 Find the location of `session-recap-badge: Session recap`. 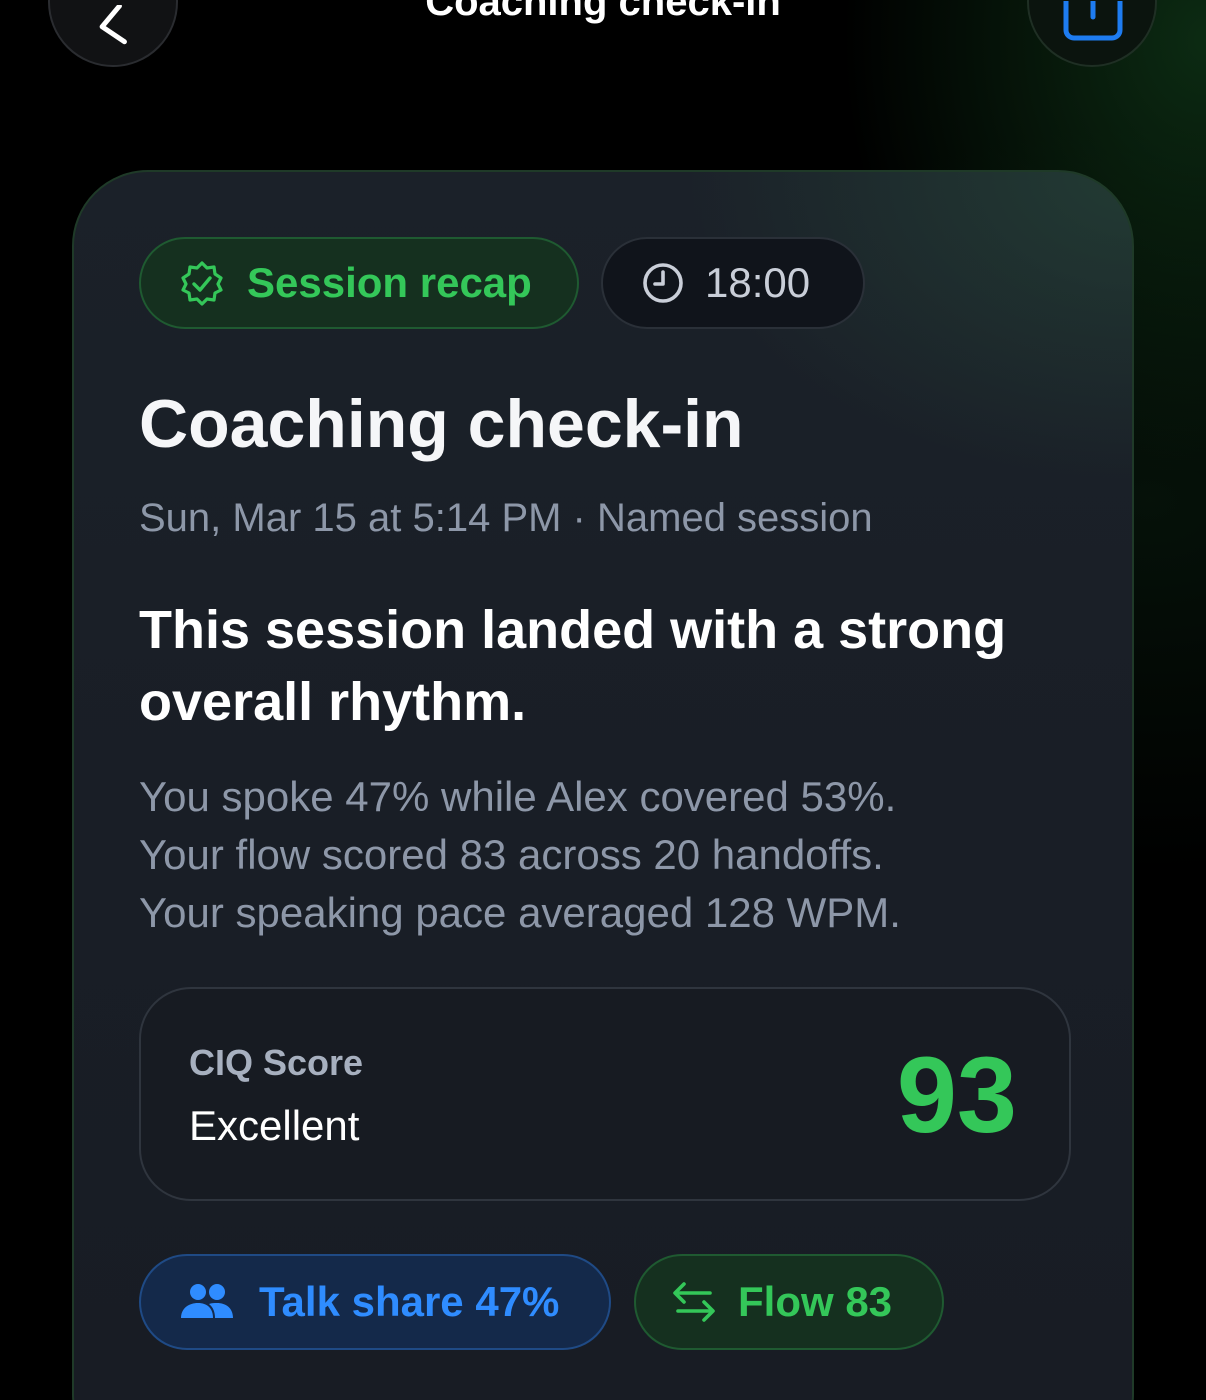

session-recap-badge: Session recap is located at coordinates (359, 283).